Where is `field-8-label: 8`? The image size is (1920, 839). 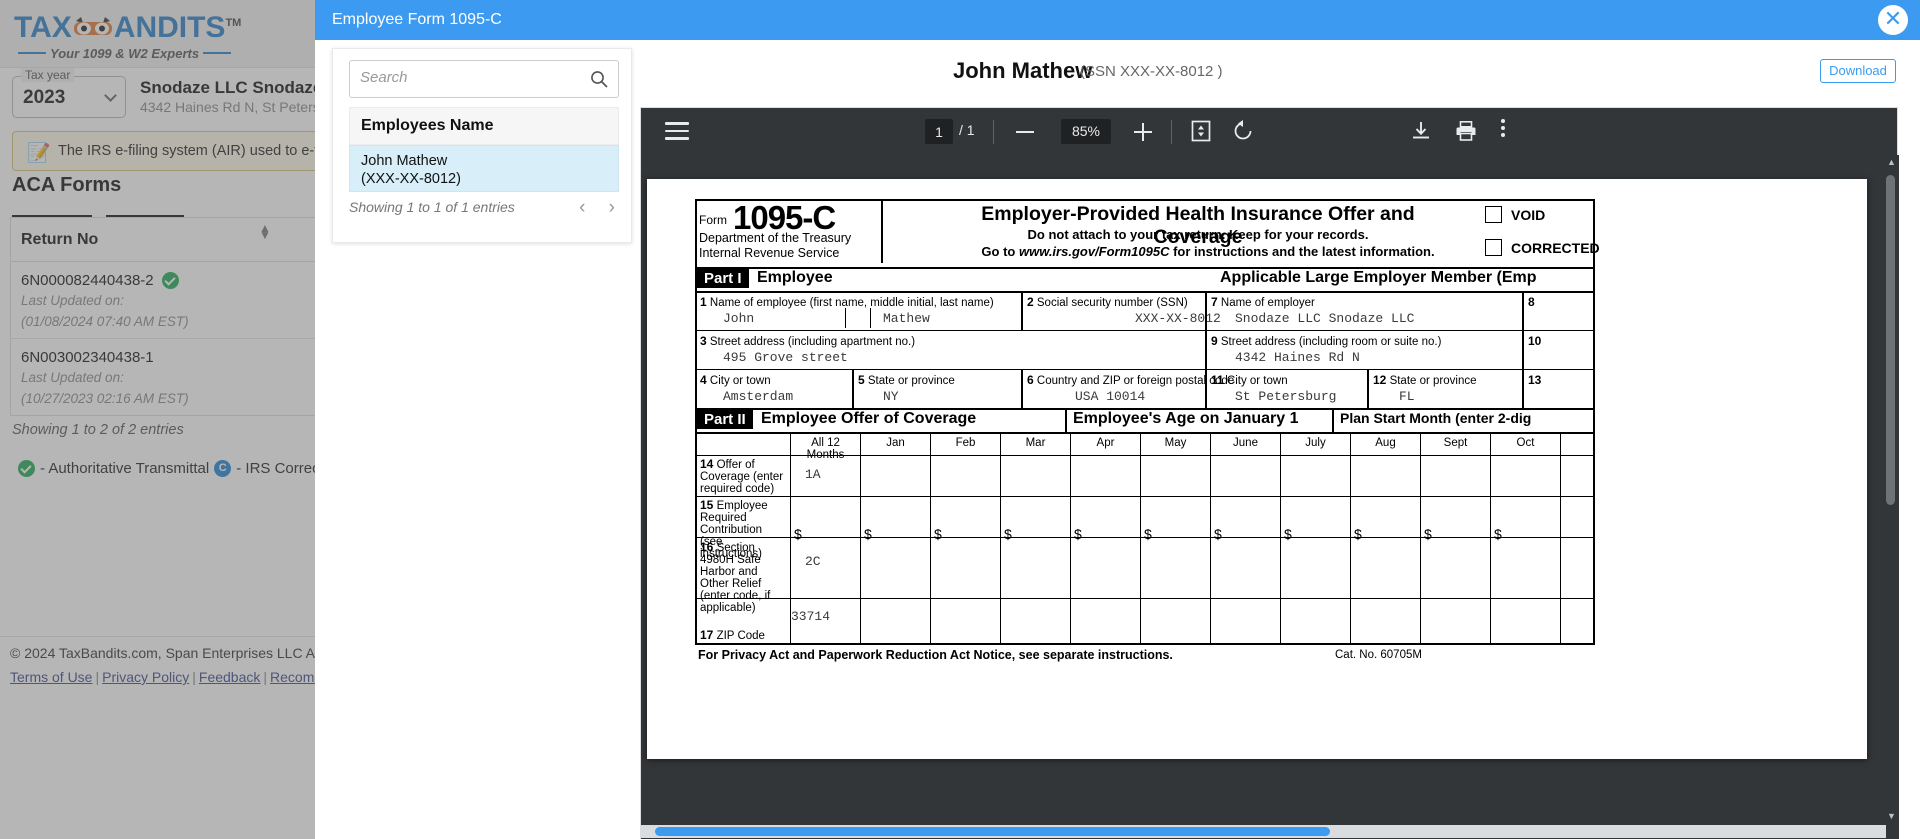 field-8-label: 8 is located at coordinates (1531, 302).